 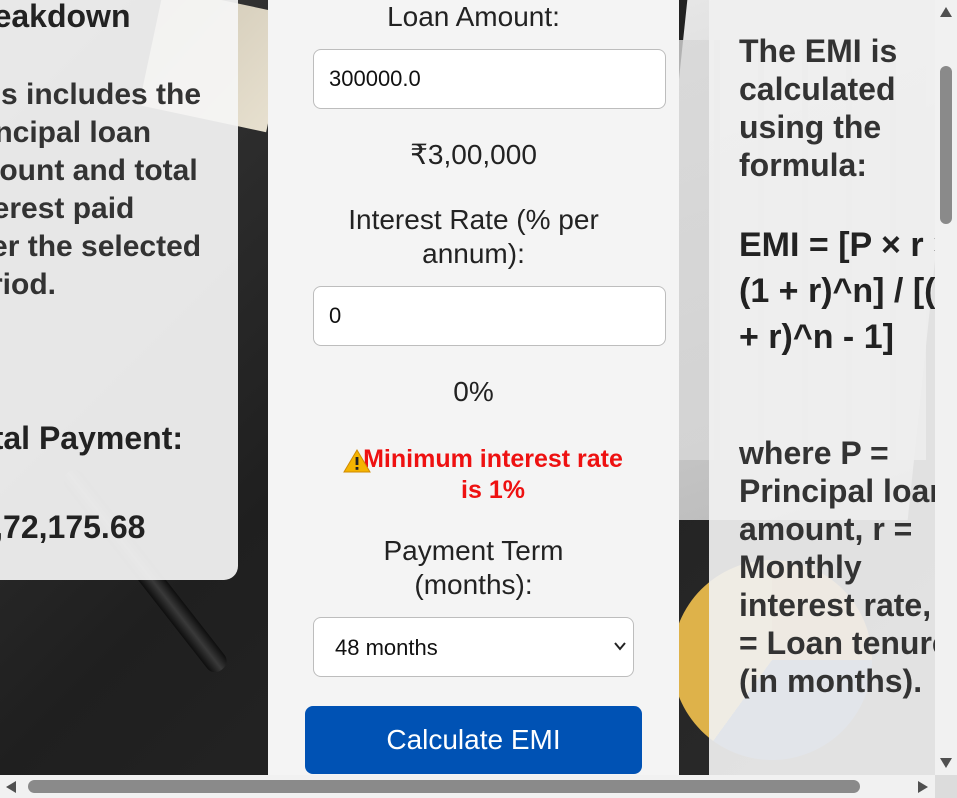 I want to click on vertical-scroll-thumb, so click(x=946, y=145).